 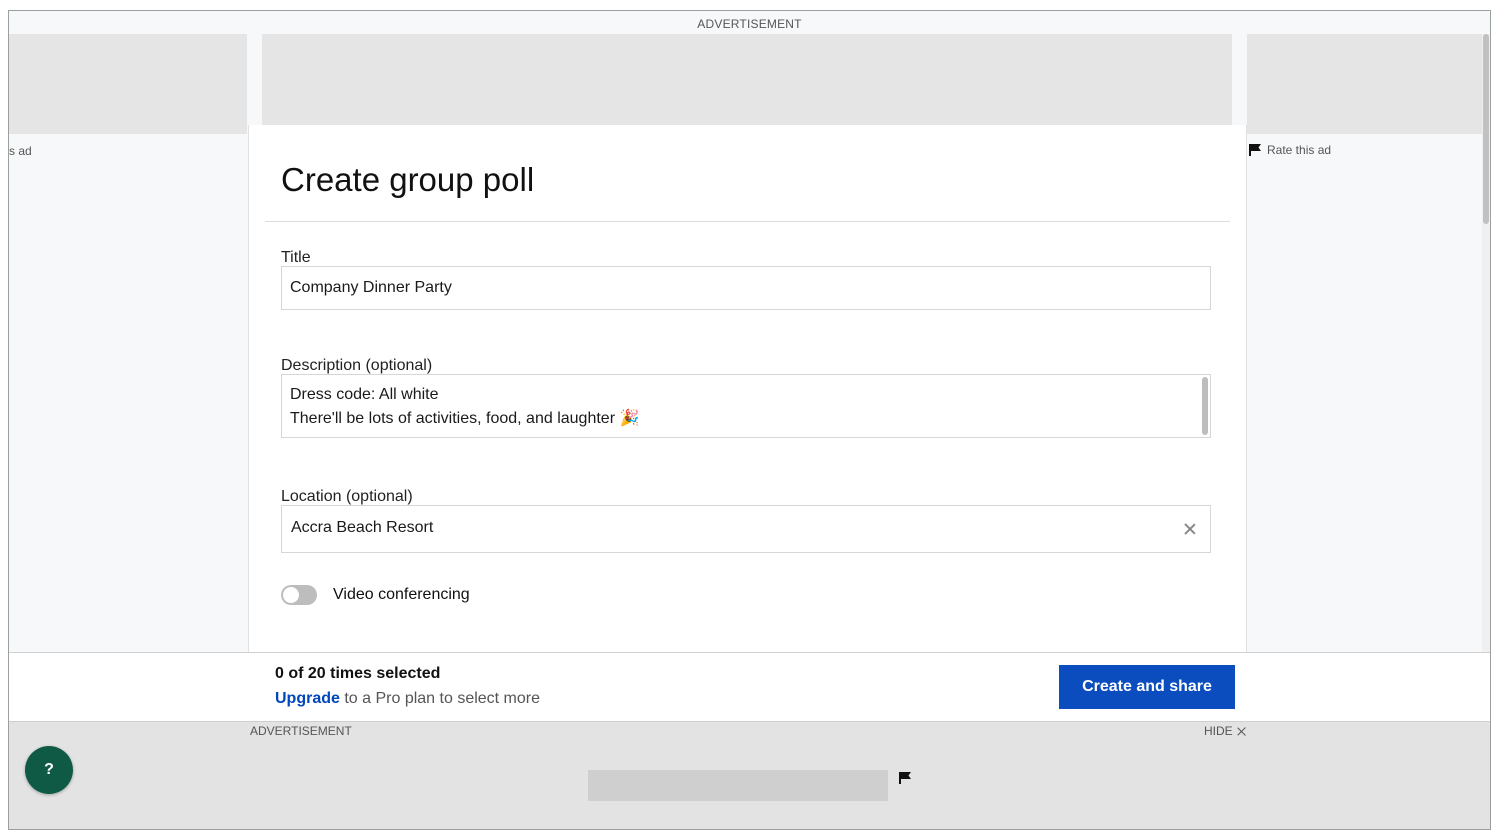 I want to click on clear-location-icon, so click(x=1190, y=529).